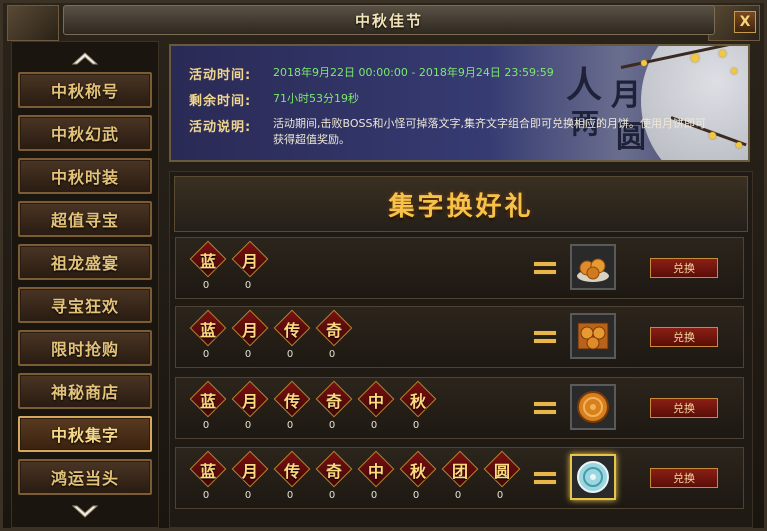 The image size is (767, 531). Describe the element at coordinates (584, 85) in the screenshot. I see `banner-art-char: 人` at that location.